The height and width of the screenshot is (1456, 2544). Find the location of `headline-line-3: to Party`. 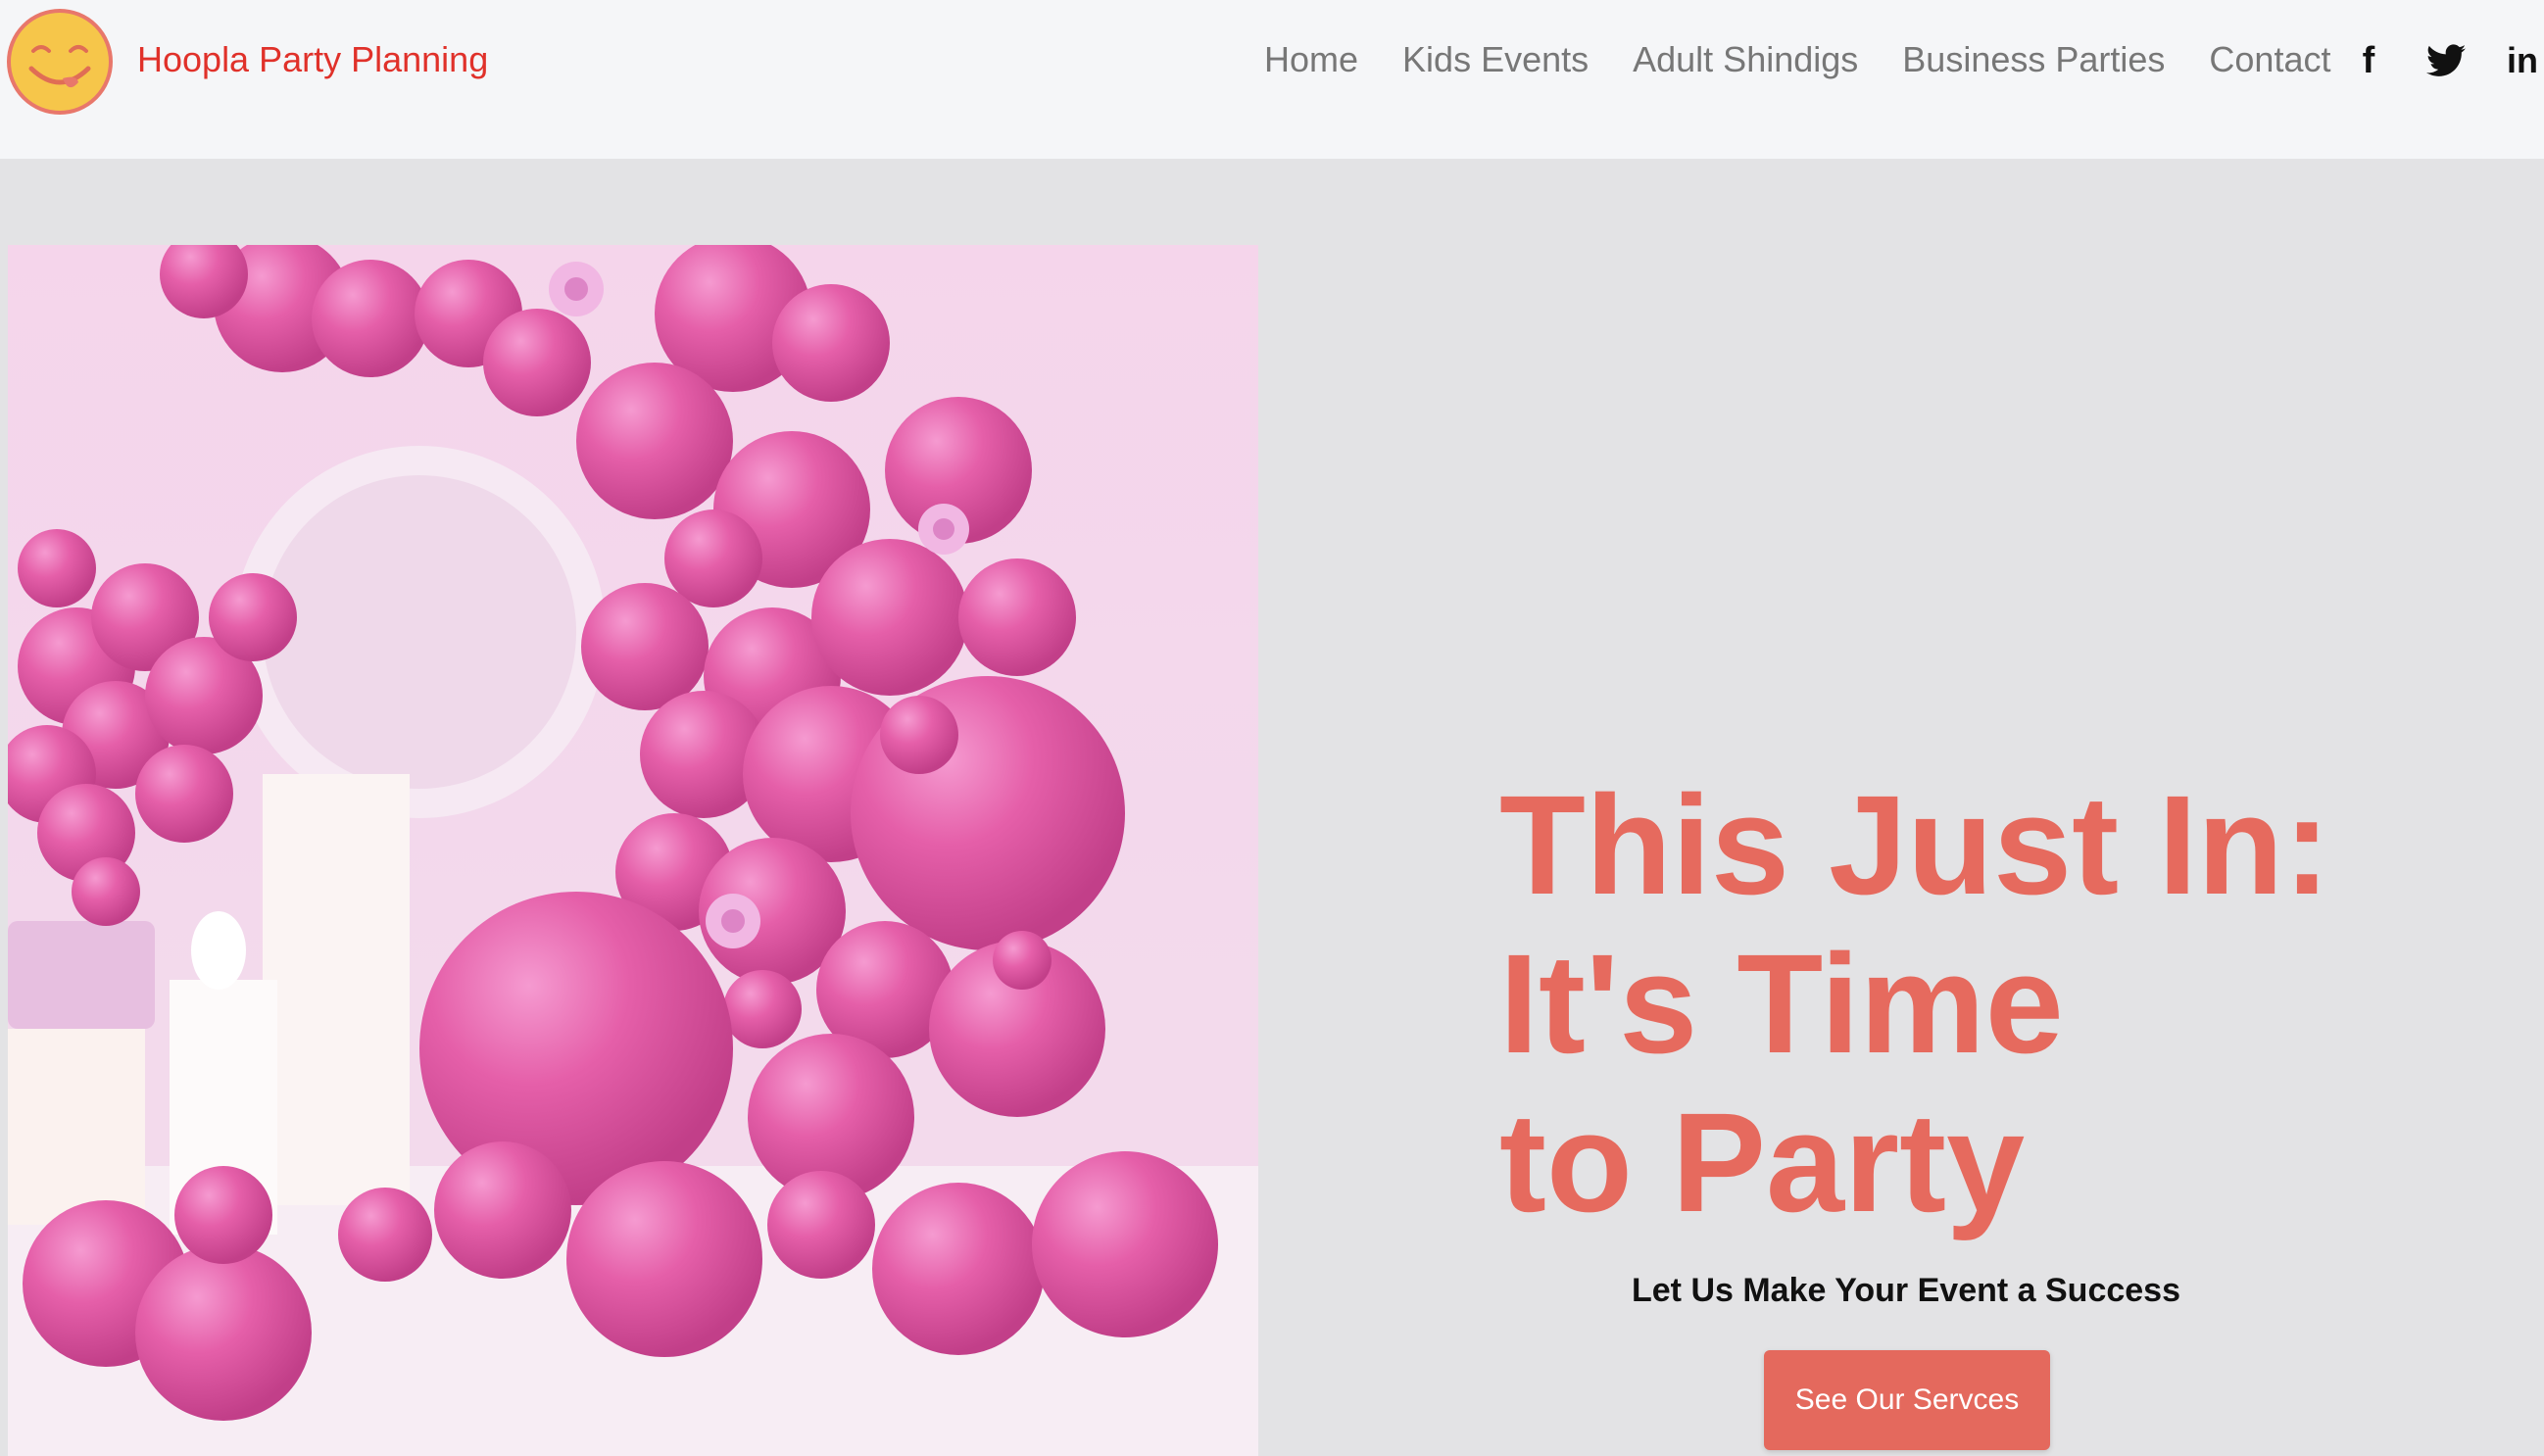

headline-line-3: to Party is located at coordinates (1762, 1162).